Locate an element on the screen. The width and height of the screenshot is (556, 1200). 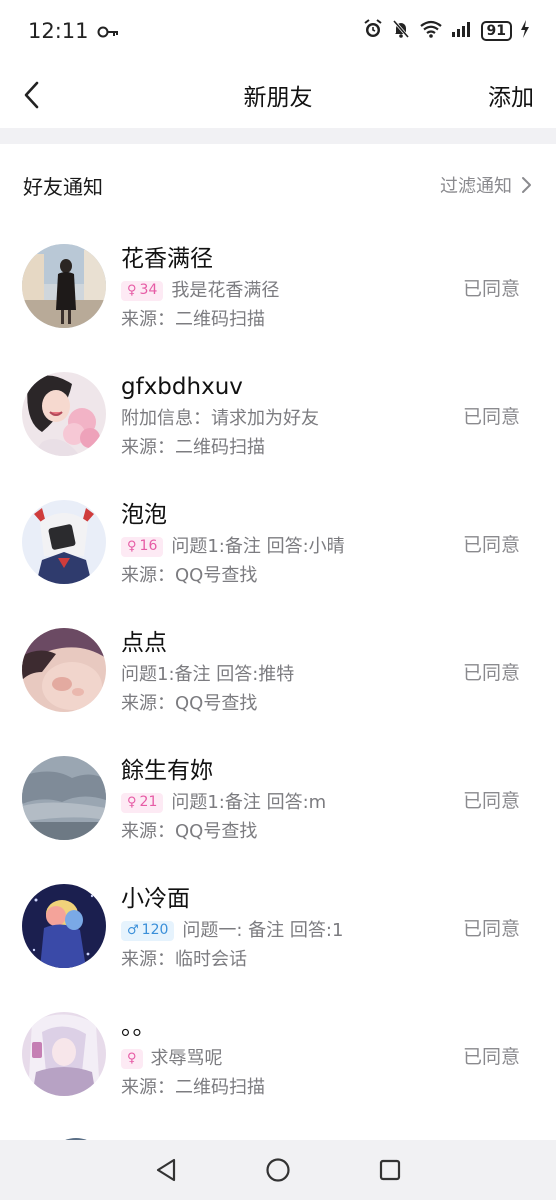
friend-request-row: 泡泡 ♀ 16 问题1:备注 回答:小晴 来源：QQ号查找 已同意 is located at coordinates (278, 546).